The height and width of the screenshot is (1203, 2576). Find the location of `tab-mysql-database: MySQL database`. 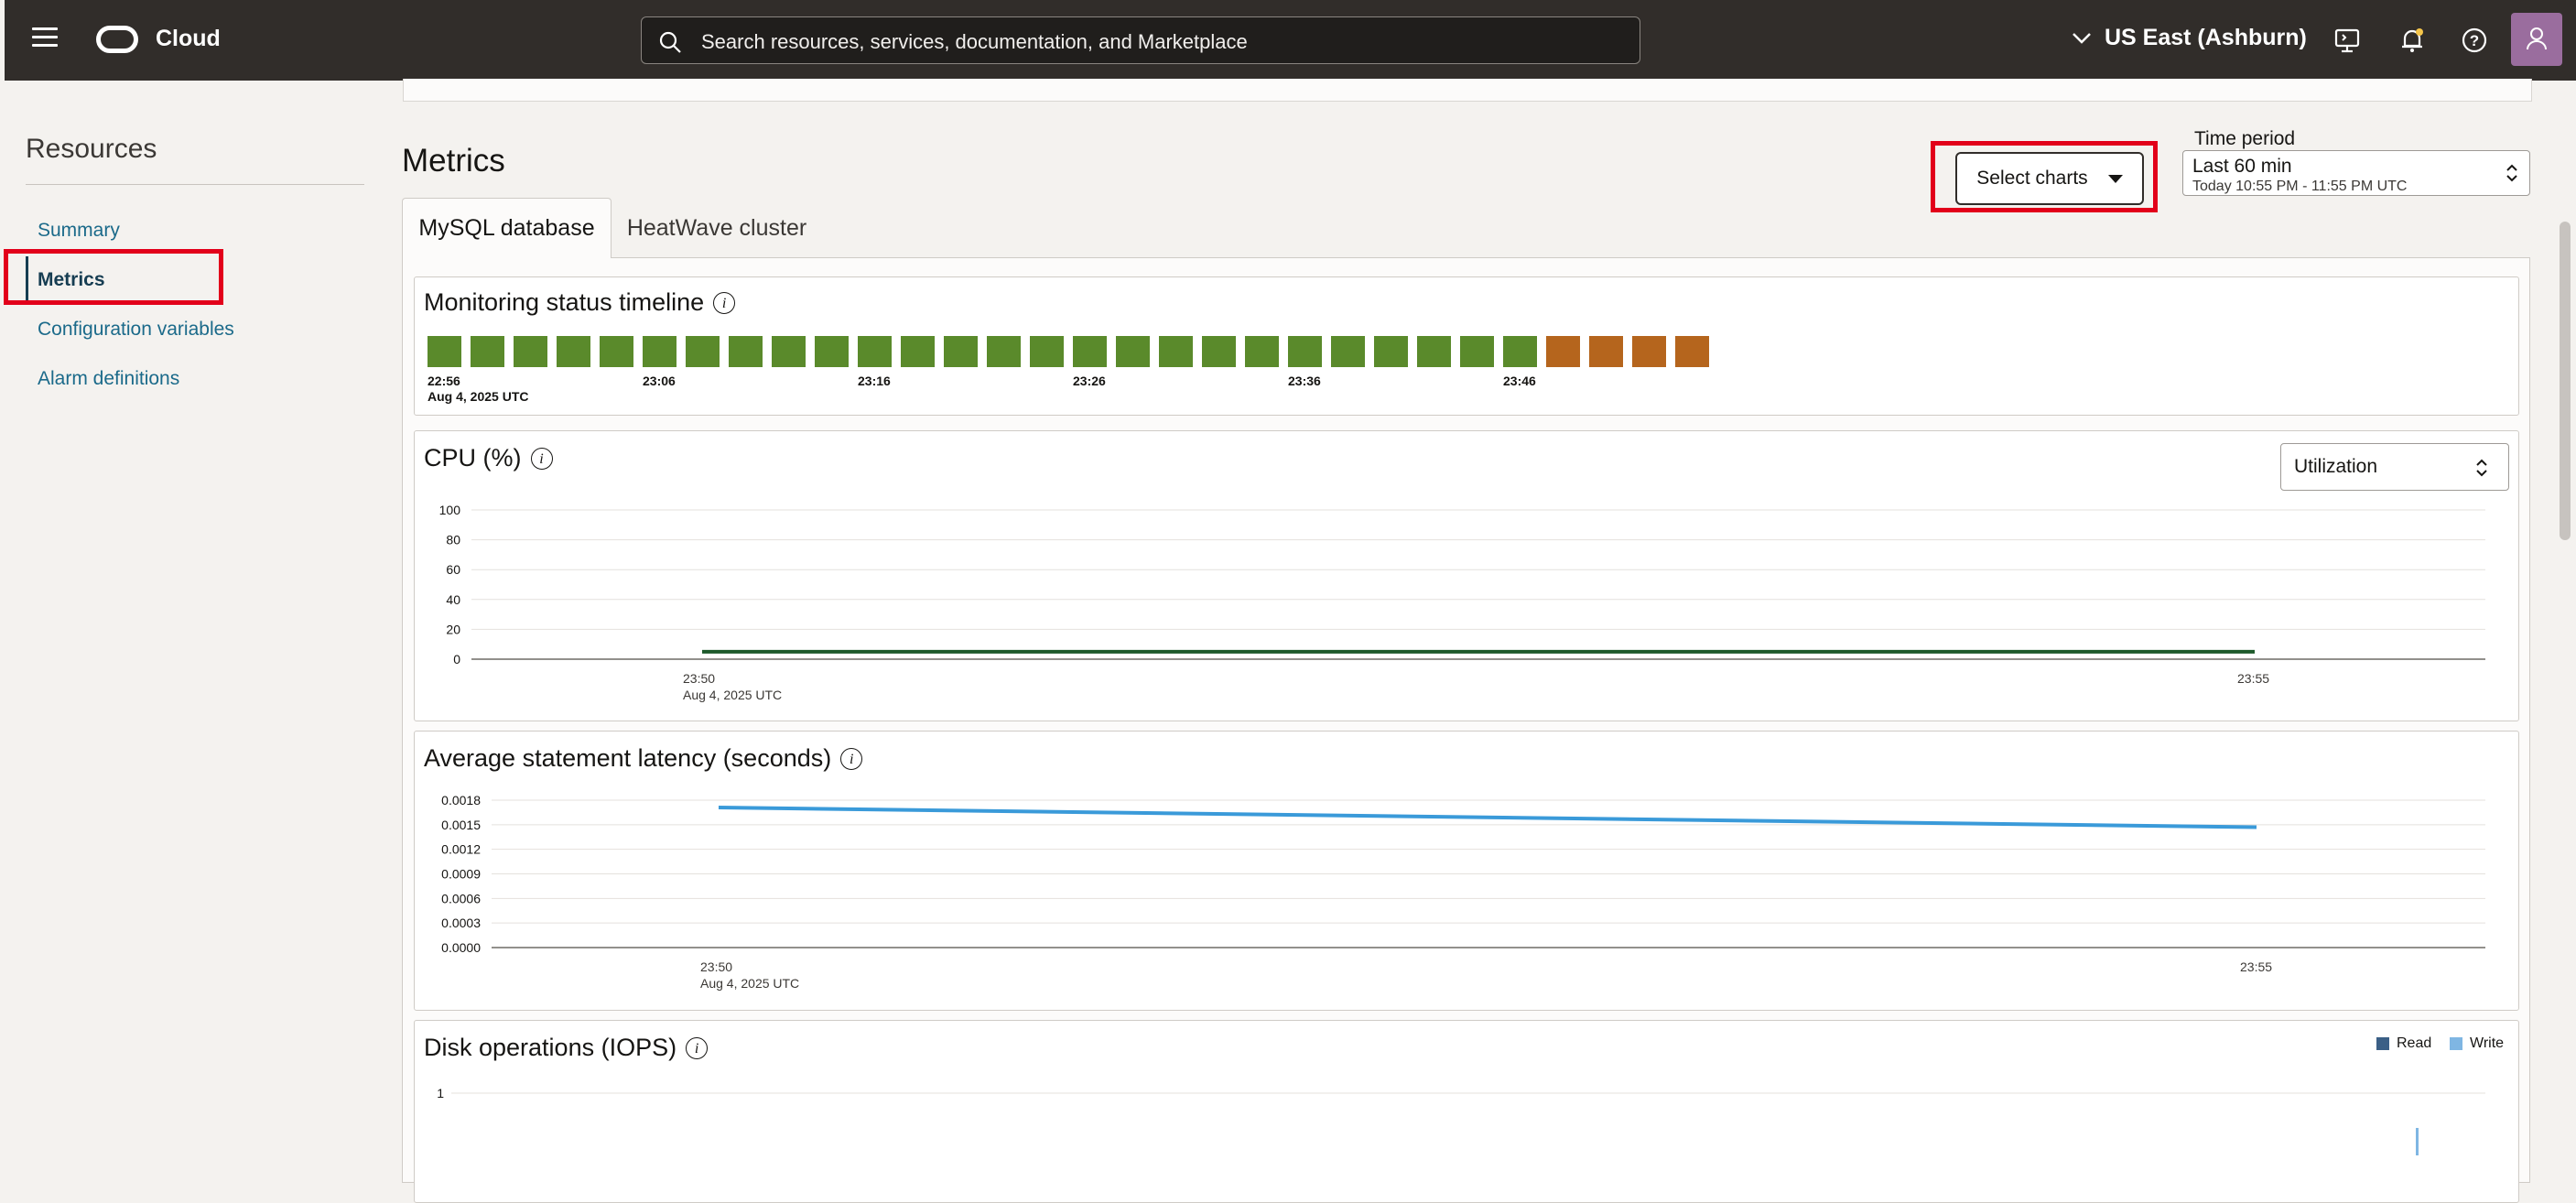

tab-mysql-database: MySQL database is located at coordinates (507, 228).